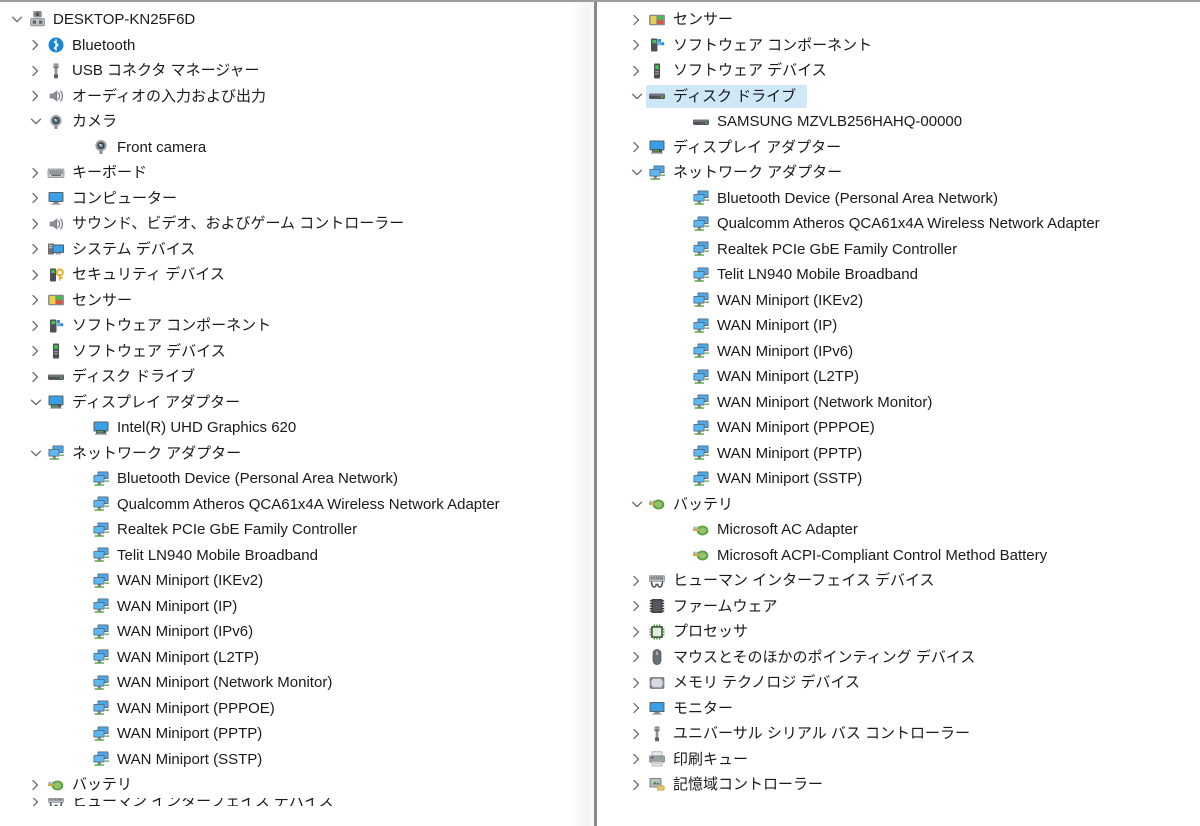 The height and width of the screenshot is (826, 1200). What do you see at coordinates (297, 71) in the screenshot?
I see `device-tree-node: USB コネクタ マネージャー` at bounding box center [297, 71].